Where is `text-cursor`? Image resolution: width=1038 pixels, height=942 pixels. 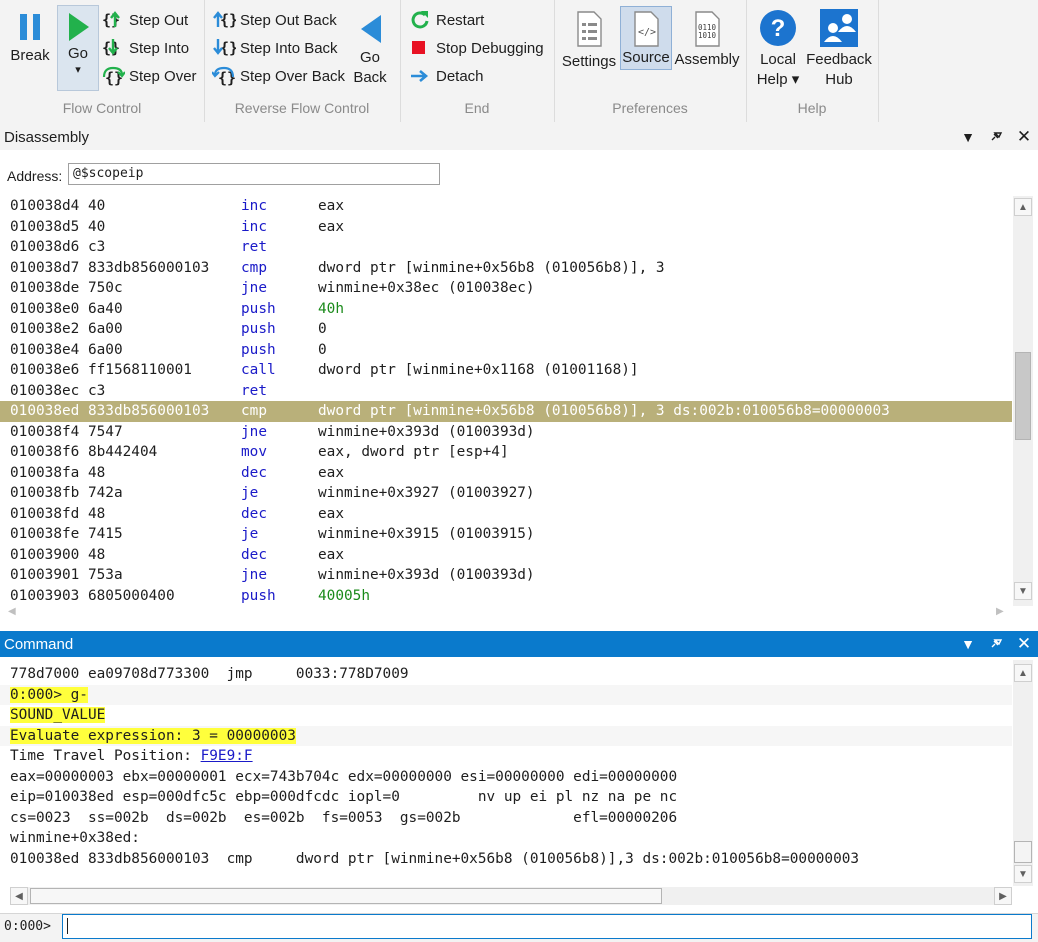
text-cursor is located at coordinates (67, 926).